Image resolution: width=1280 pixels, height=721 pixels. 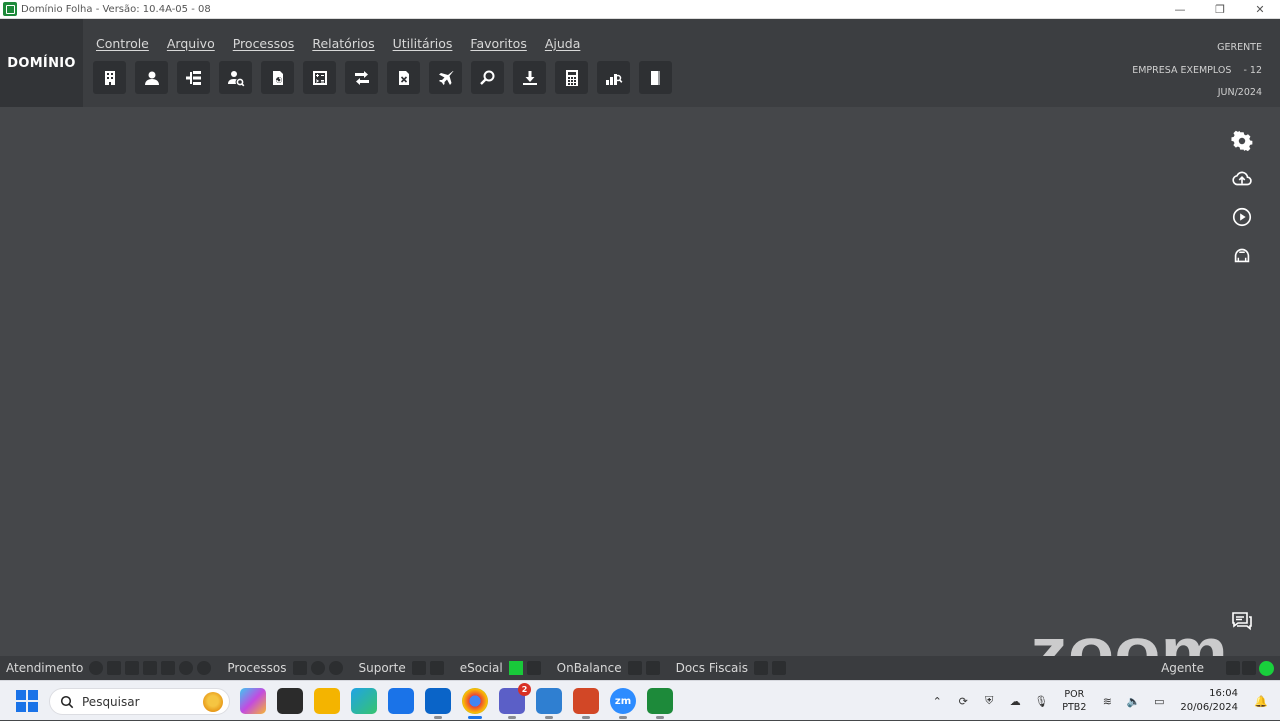 What do you see at coordinates (1015, 701) in the screenshot?
I see `onedrive-cloud-icon: ☁` at bounding box center [1015, 701].